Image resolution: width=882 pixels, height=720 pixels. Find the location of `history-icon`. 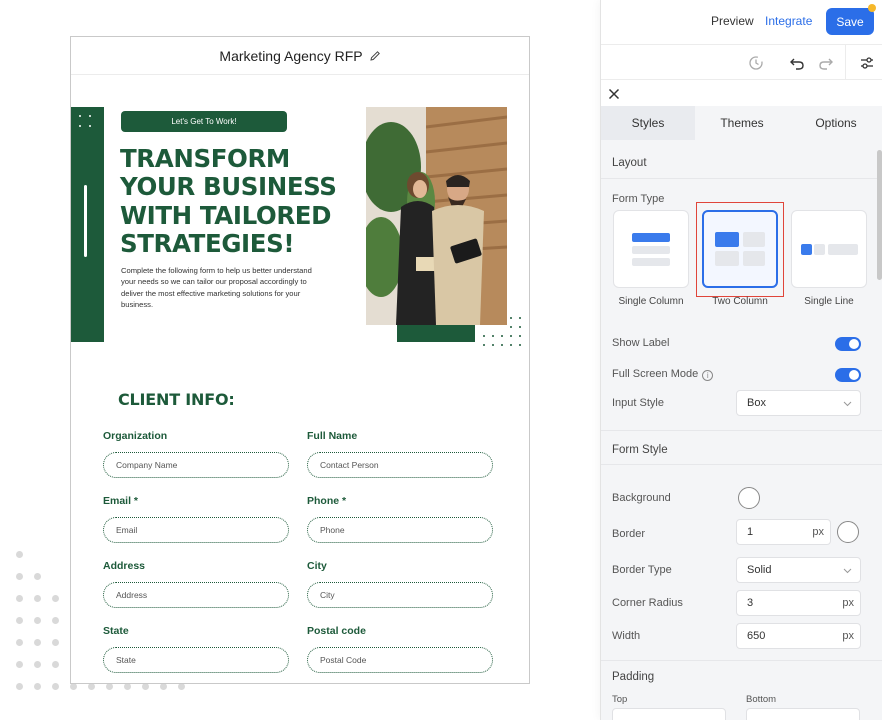

history-icon is located at coordinates (756, 63).